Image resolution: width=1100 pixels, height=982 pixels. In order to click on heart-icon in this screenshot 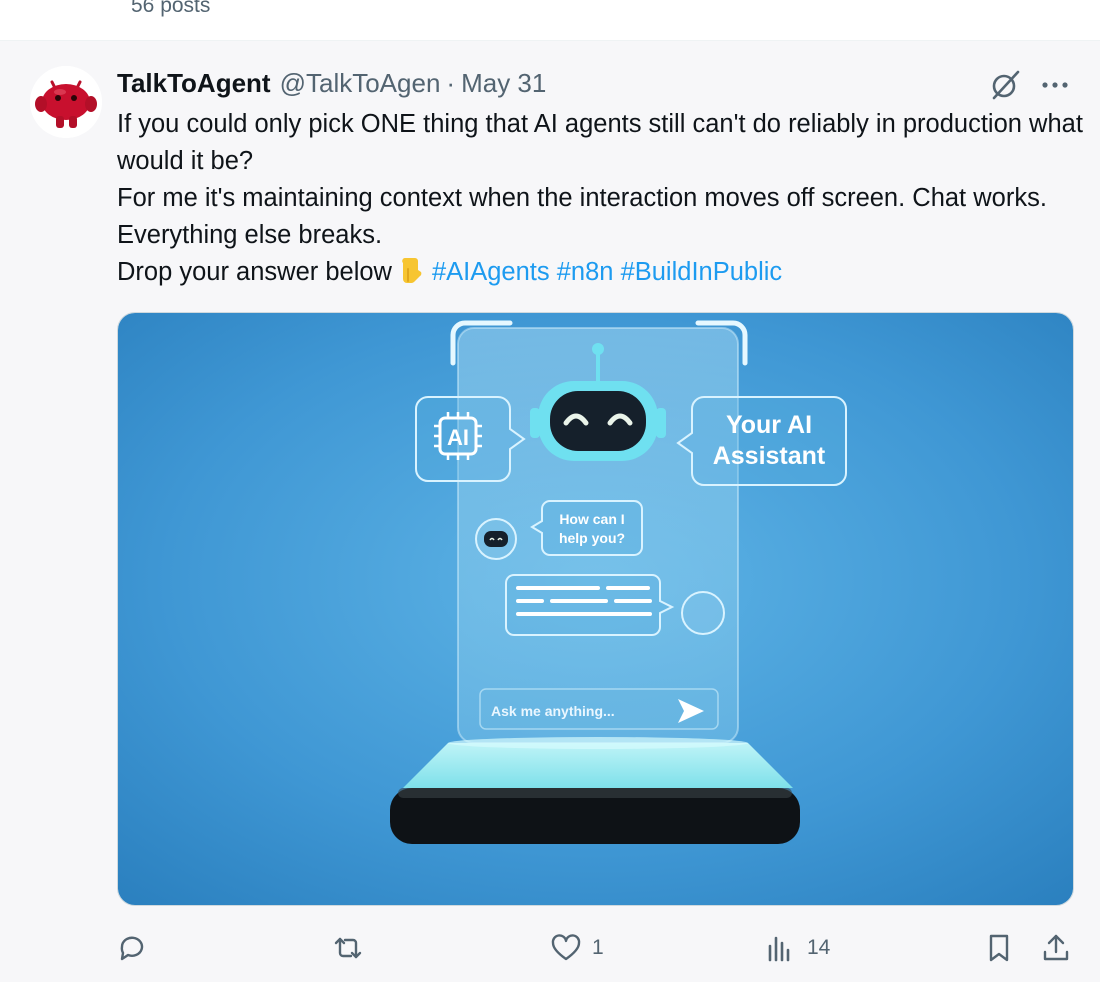, I will do `click(566, 947)`.